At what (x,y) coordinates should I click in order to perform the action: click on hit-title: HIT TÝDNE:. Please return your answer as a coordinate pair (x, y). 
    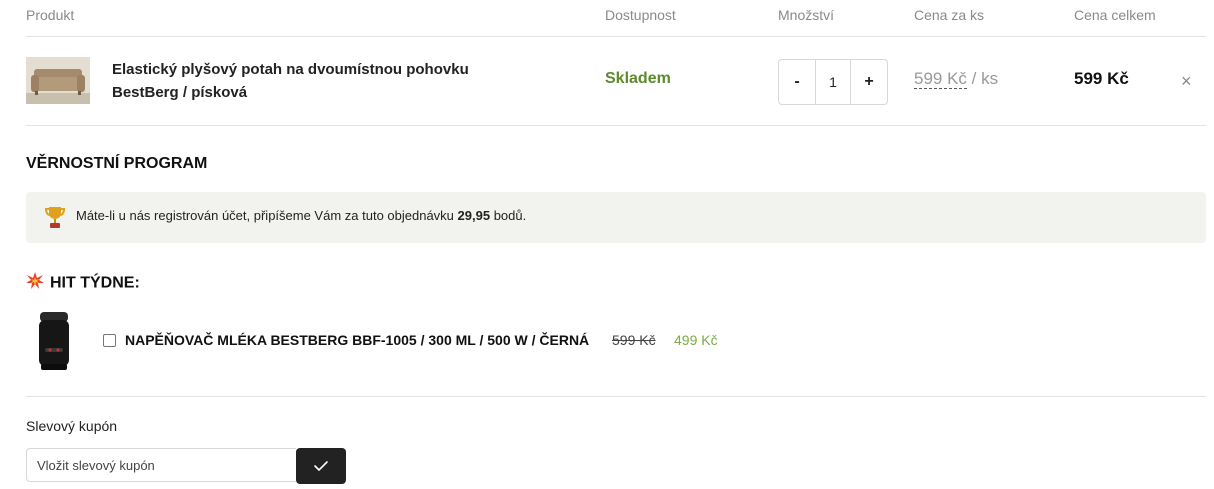
    Looking at the image, I should click on (83, 283).